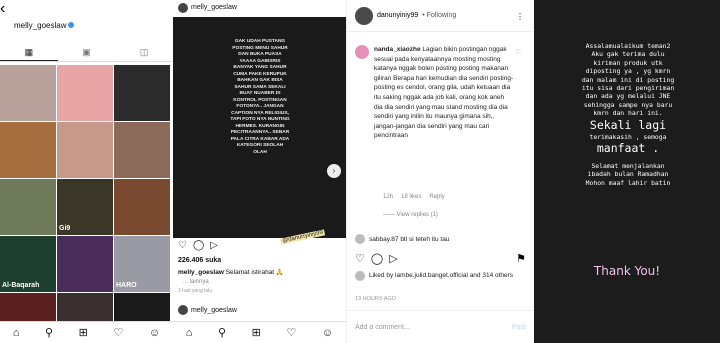 This screenshot has width=720, height=343. I want to click on comment-meta: 12h 18 likes Reply, so click(414, 197).